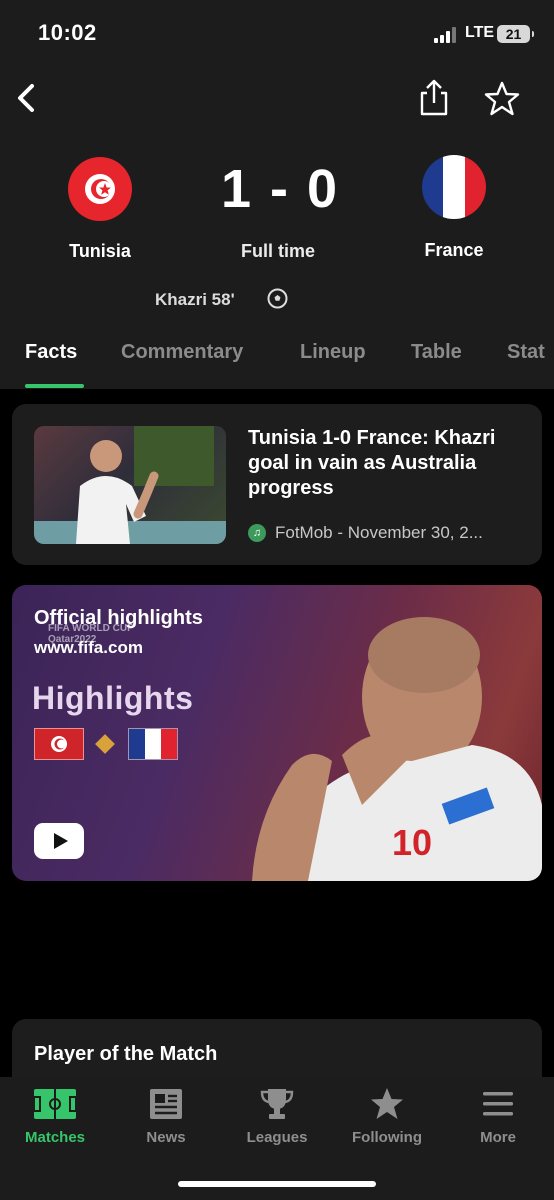 This screenshot has height=1200, width=554. Describe the element at coordinates (277, 1104) in the screenshot. I see `trophy-icon` at that location.